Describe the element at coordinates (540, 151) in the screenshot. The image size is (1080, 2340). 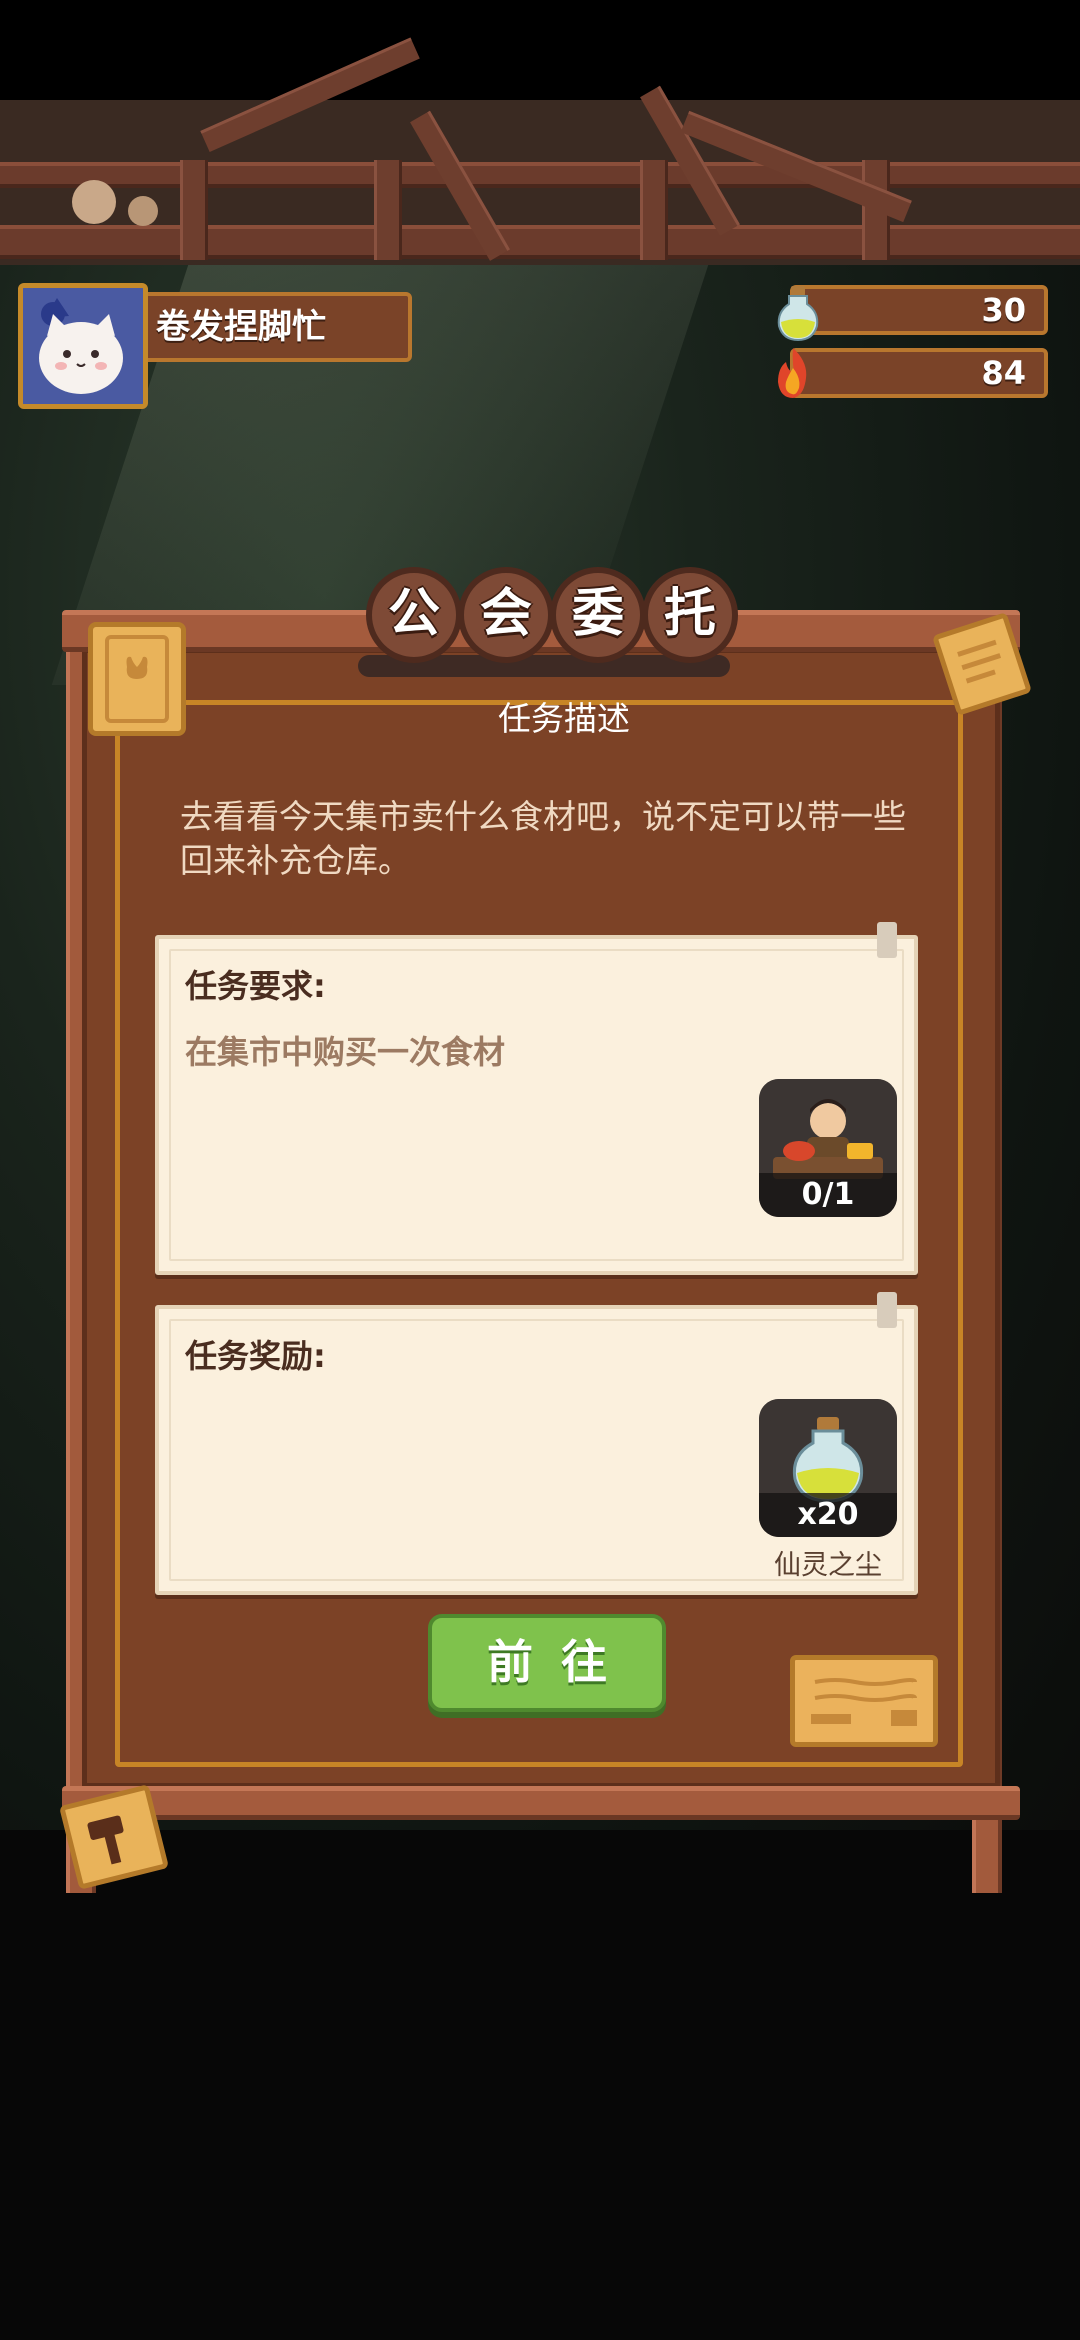
I see `wooden-rafters` at that location.